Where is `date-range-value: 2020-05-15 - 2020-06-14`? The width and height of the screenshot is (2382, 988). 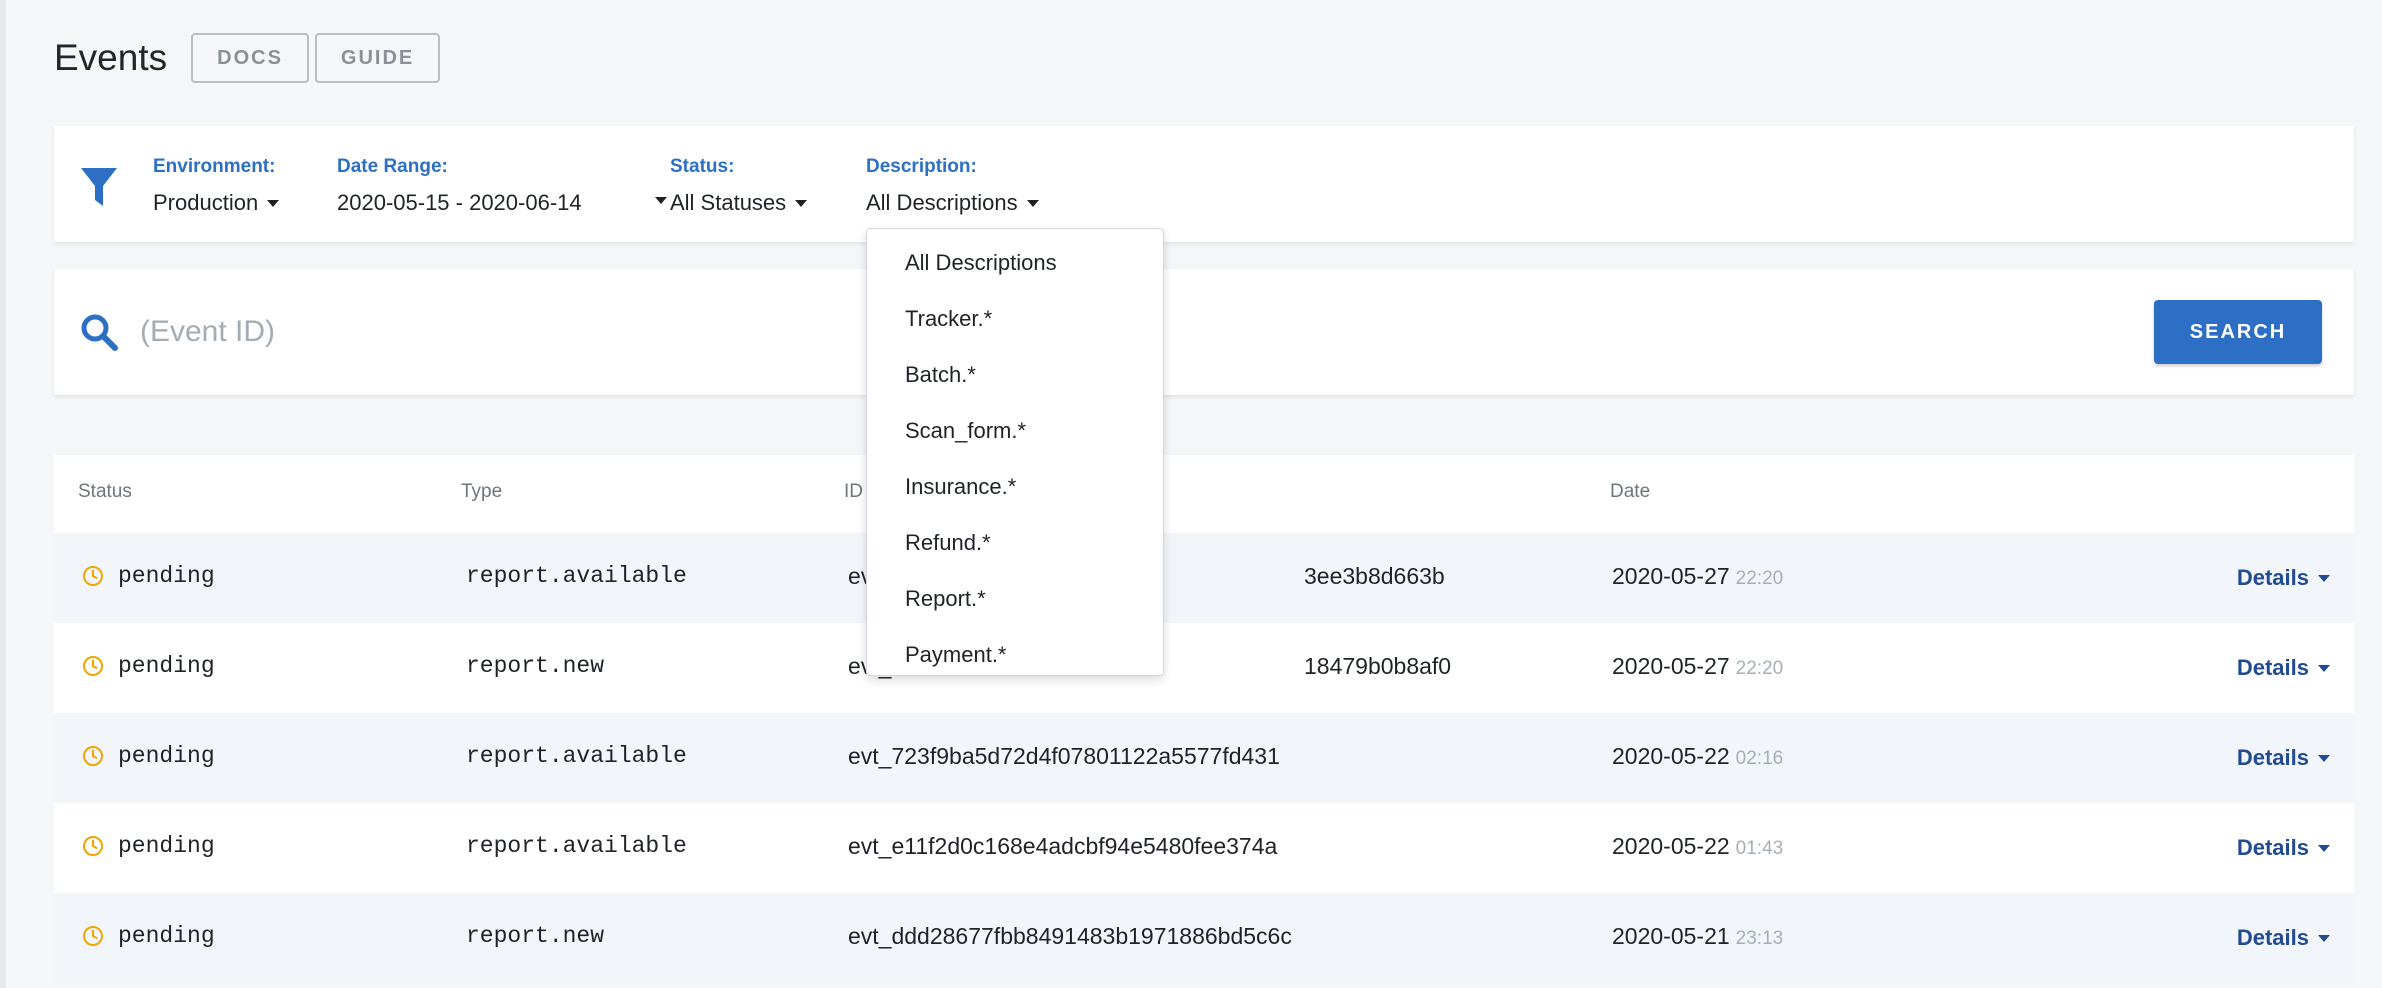
date-range-value: 2020-05-15 - 2020-06-14 is located at coordinates (459, 202).